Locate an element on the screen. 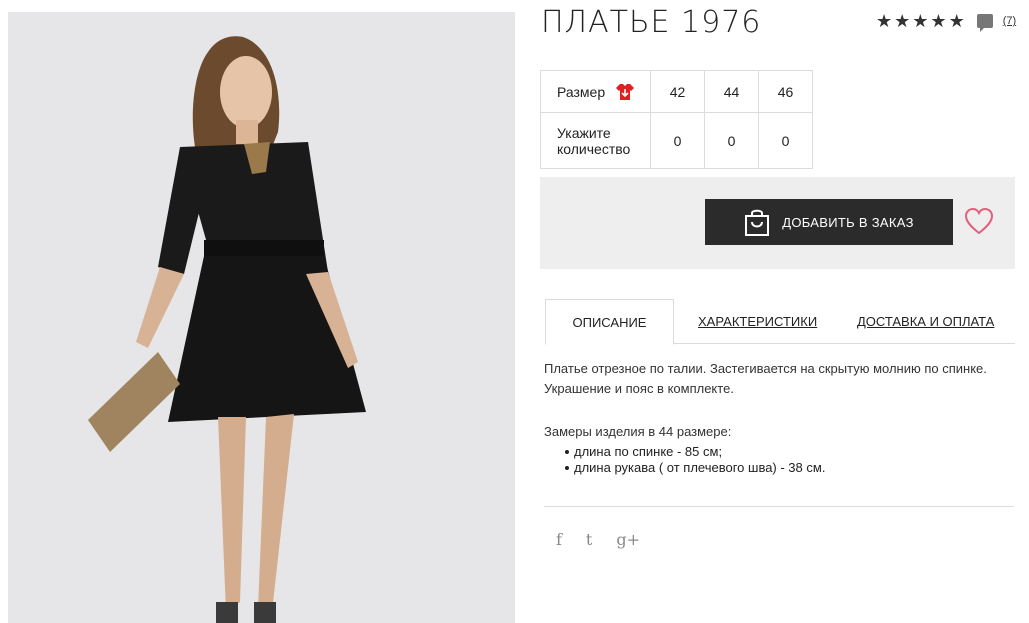 This screenshot has width=1029, height=623. tab-characteristics: ХАРАКТЕРИСТИКИ is located at coordinates (757, 321).